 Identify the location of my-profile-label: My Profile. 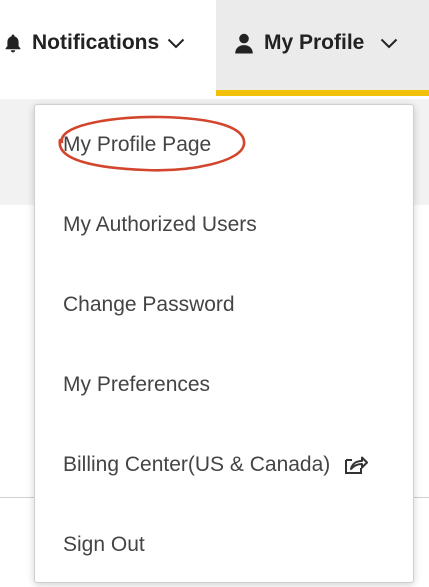
(314, 42).